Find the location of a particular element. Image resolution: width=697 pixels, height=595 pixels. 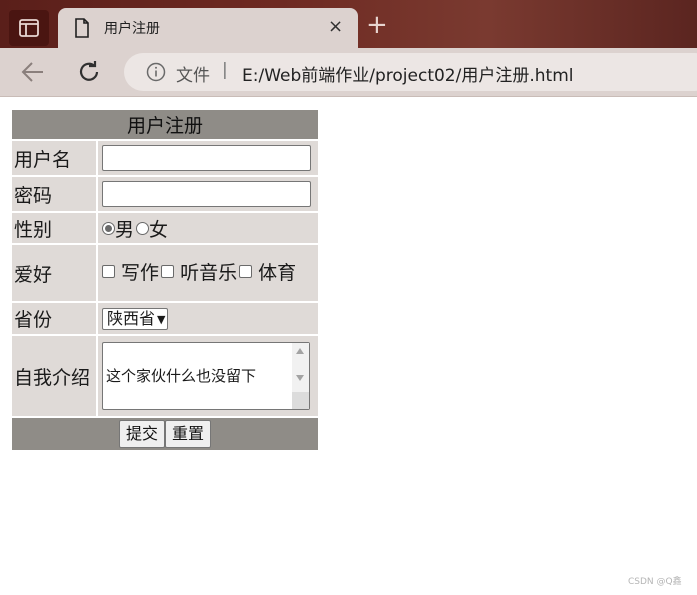

browser-tab: 用户注册 × is located at coordinates (208, 28).